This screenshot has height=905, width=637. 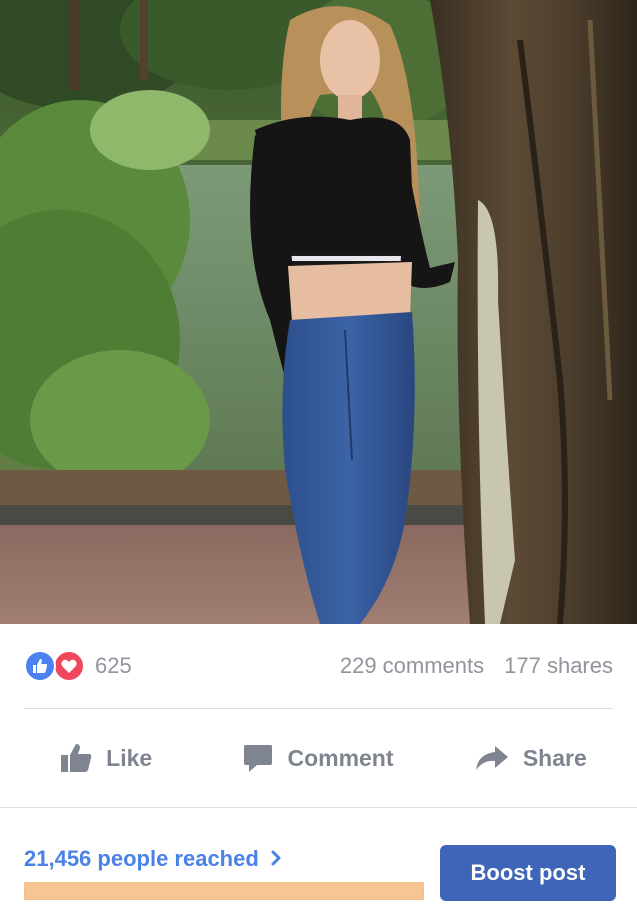 I want to click on like-button: Like, so click(x=106, y=758).